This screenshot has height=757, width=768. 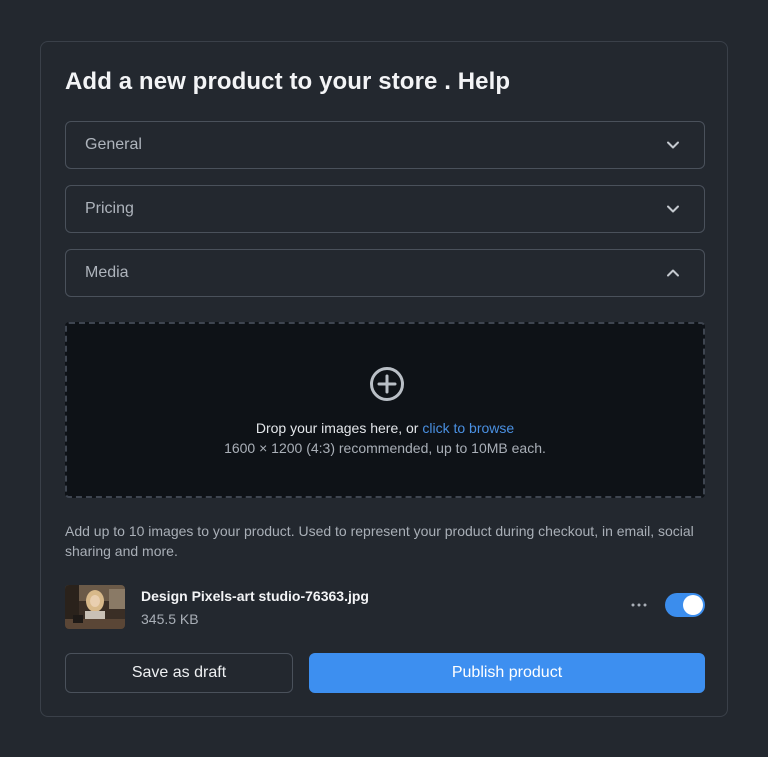 I want to click on save-draft-button: Save as draft, so click(x=179, y=673).